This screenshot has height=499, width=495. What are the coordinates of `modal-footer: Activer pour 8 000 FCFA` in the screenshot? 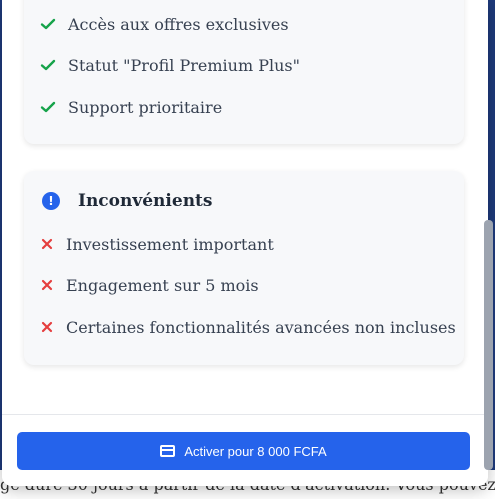 It's located at (245, 450).